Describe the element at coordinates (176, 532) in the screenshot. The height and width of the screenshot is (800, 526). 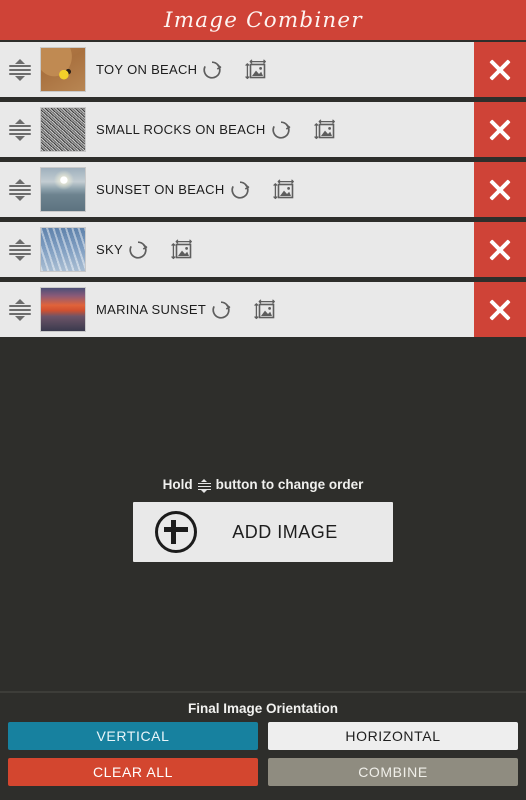
I see `plus-circle-icon` at that location.